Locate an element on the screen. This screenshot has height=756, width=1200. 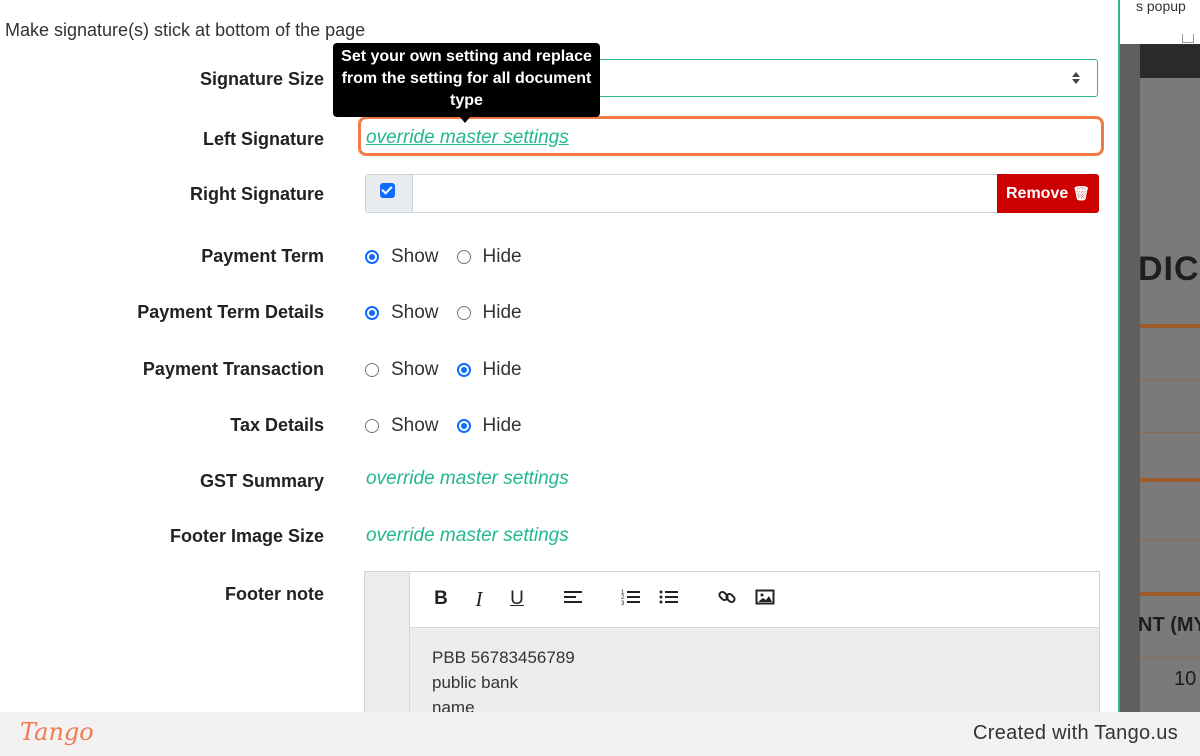
bold-icon: B is located at coordinates (441, 599).